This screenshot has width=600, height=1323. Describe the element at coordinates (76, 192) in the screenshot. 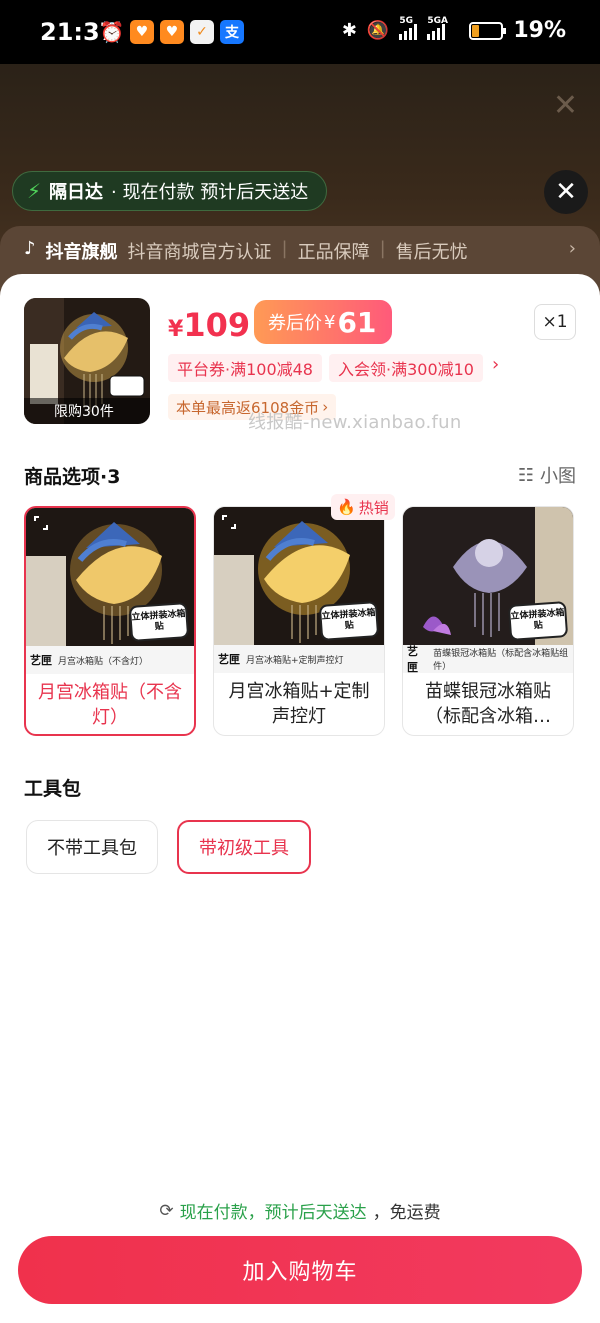

I see `delivery-title: 隔日达` at that location.